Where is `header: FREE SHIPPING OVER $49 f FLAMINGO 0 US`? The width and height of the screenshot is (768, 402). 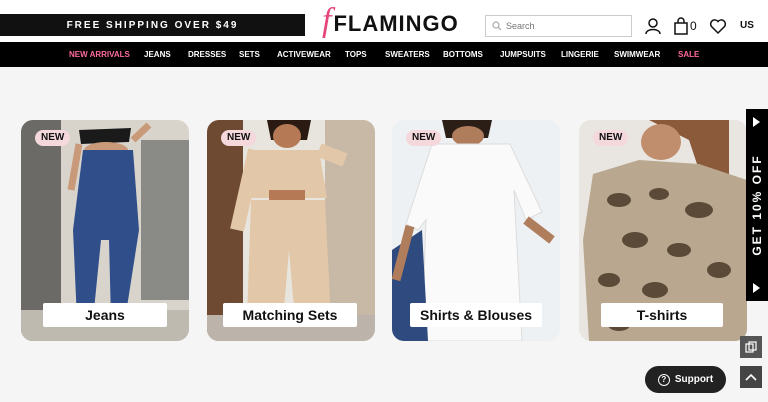
header: FREE SHIPPING OVER $49 f FLAMINGO 0 US is located at coordinates (384, 21).